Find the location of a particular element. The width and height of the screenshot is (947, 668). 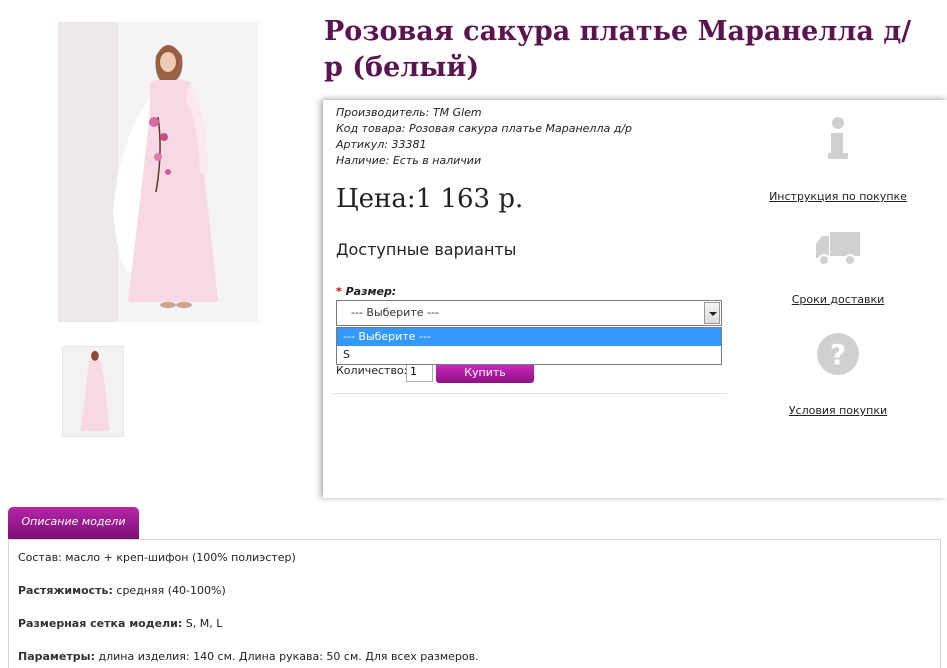

conditions-link: Условия покупки is located at coordinates (838, 410).